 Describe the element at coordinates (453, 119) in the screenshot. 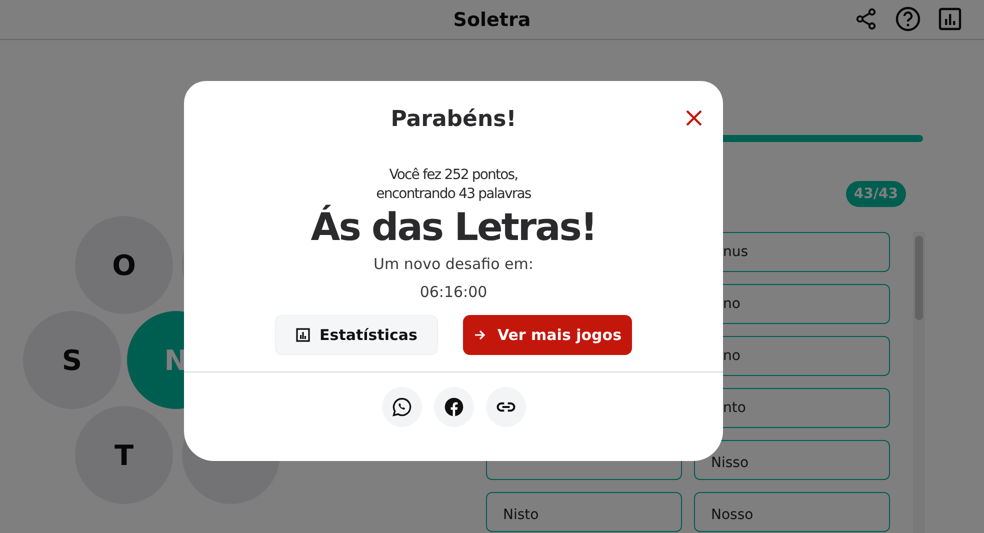

I see `dialog-title: Parabéns!` at that location.